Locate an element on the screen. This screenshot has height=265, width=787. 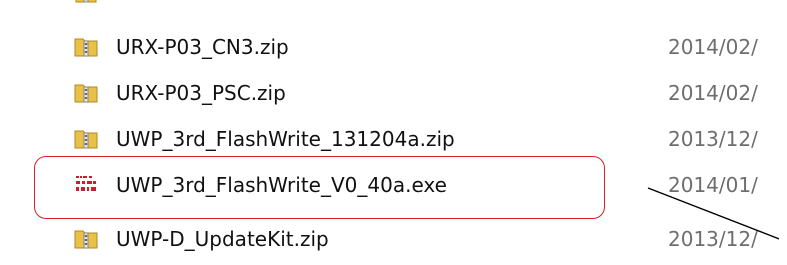
list-right-edge is located at coordinates (783, 132).